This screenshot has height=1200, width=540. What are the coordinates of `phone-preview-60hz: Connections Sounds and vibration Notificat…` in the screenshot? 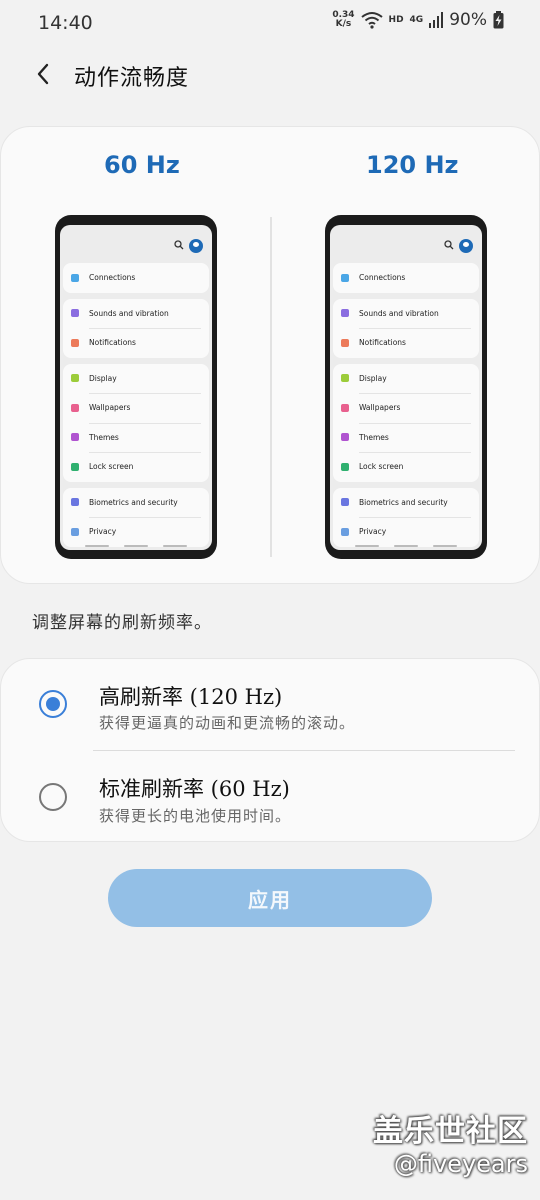 It's located at (136, 387).